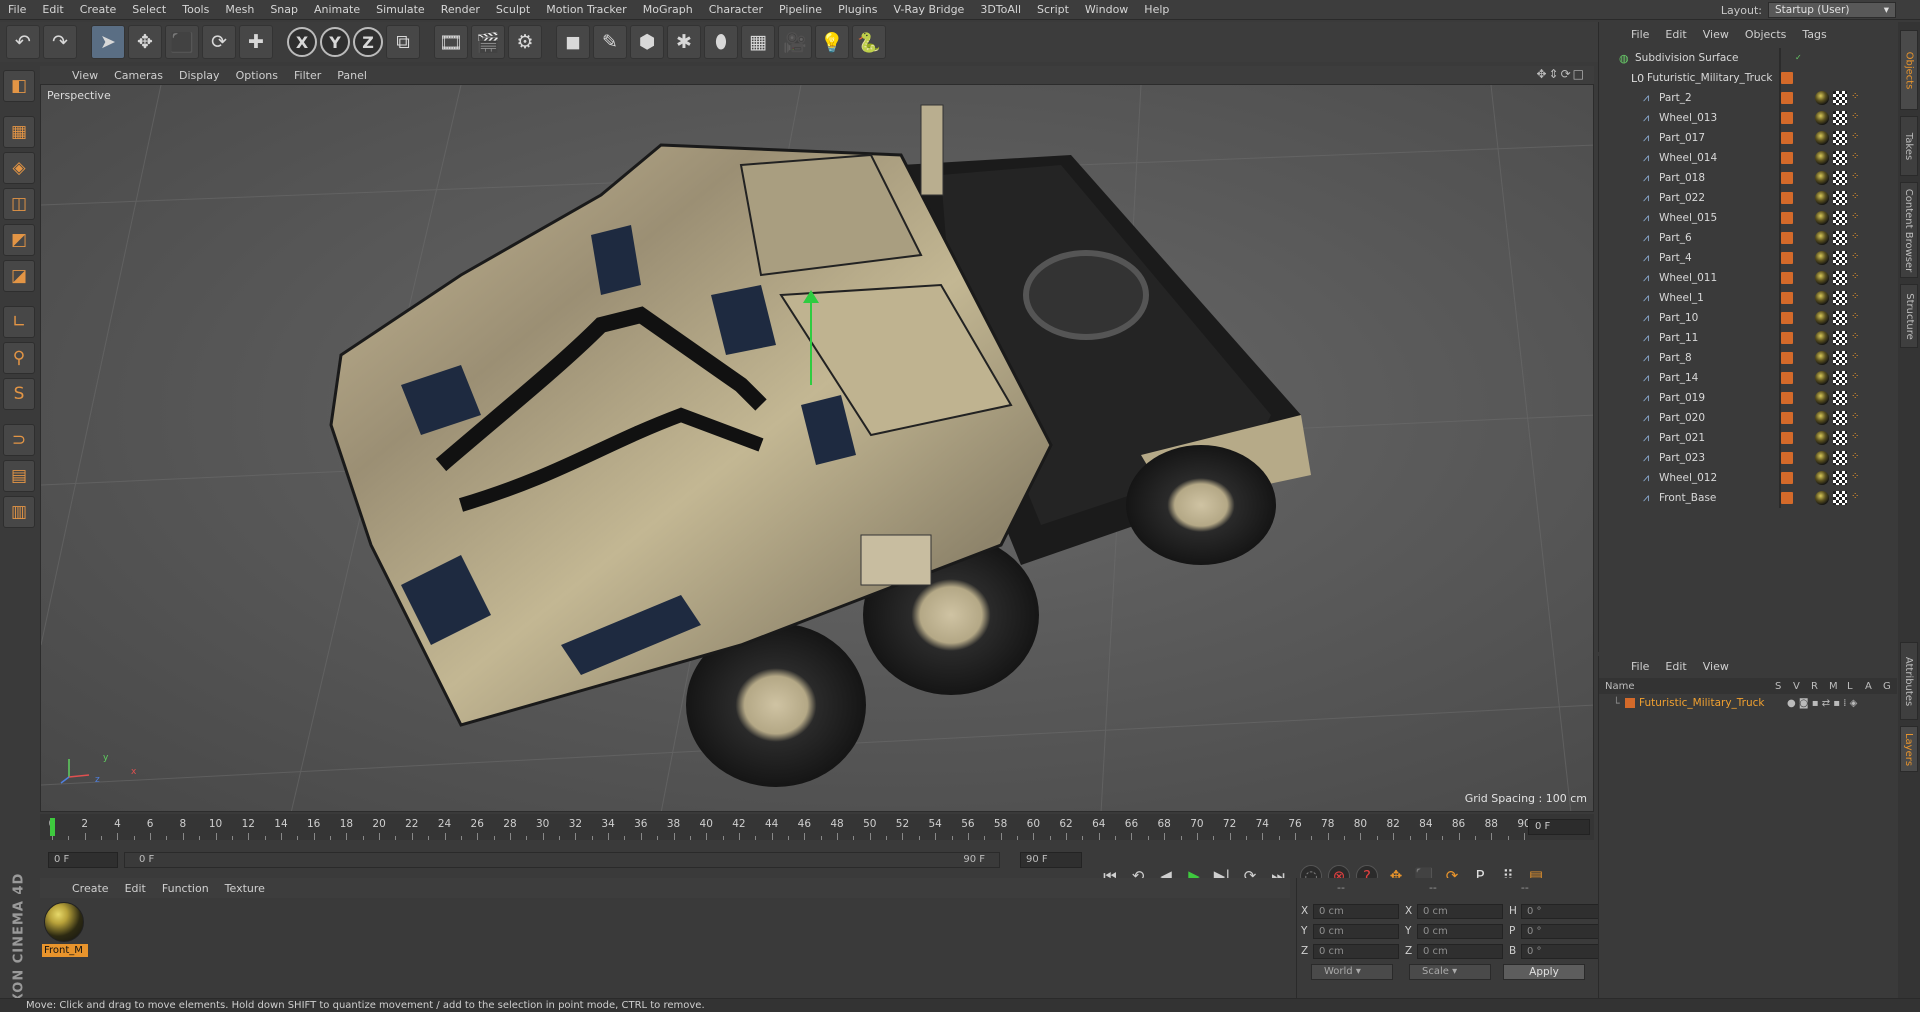  I want to click on menu-item-select: Select, so click(149, 10).